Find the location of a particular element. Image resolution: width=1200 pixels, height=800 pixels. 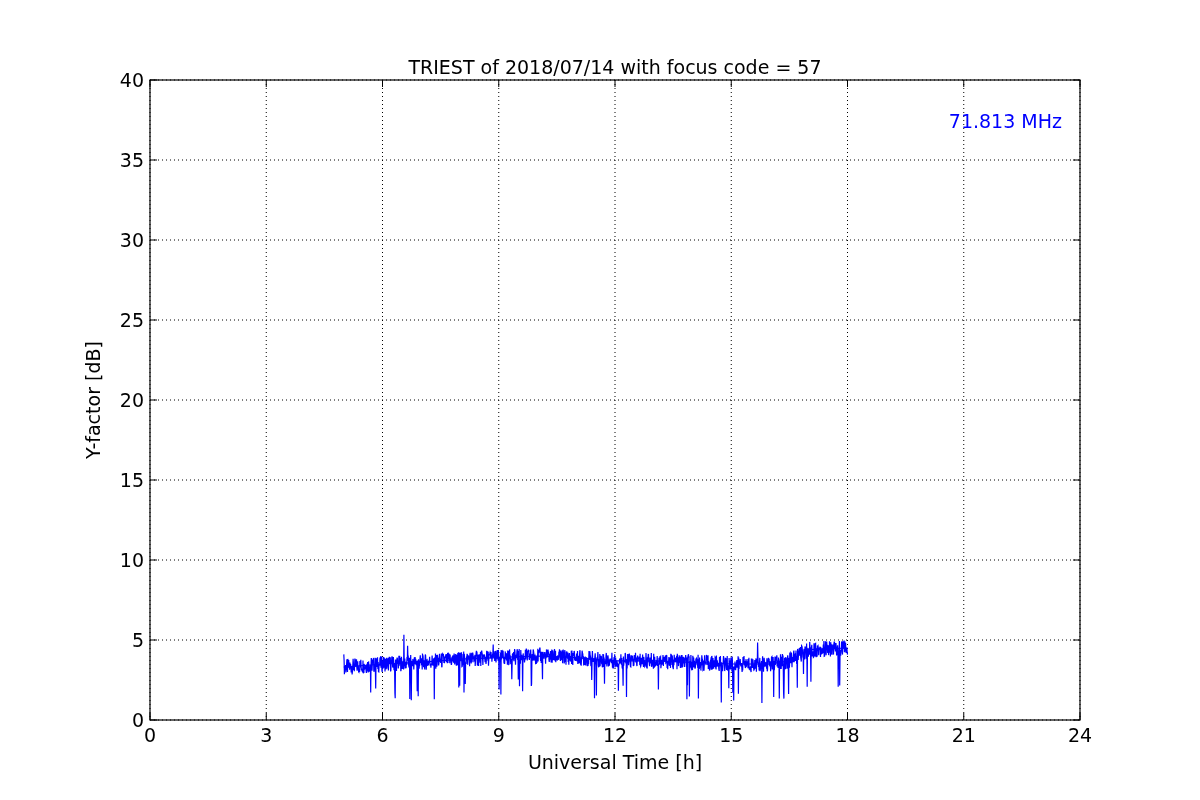

x-tick-label: 21 is located at coordinates (963, 735).